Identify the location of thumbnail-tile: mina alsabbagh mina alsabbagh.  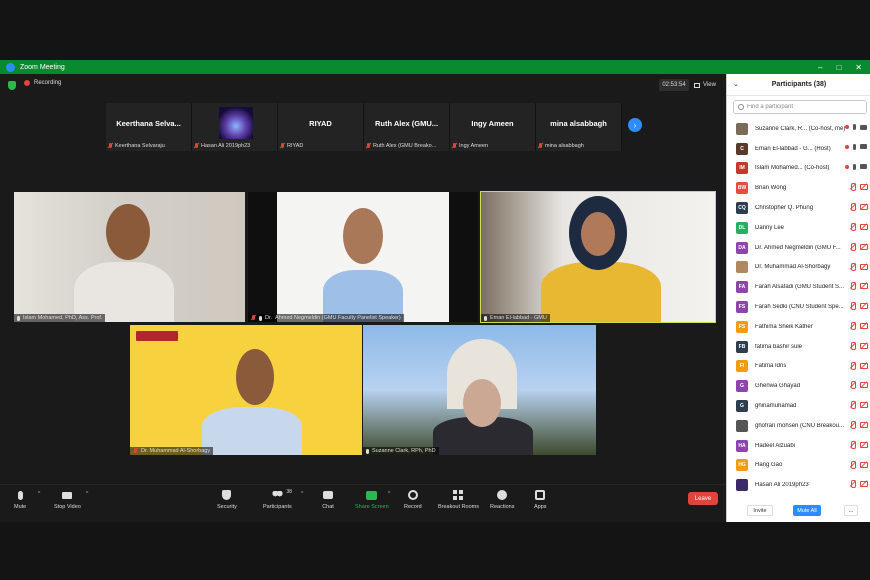
(579, 127).